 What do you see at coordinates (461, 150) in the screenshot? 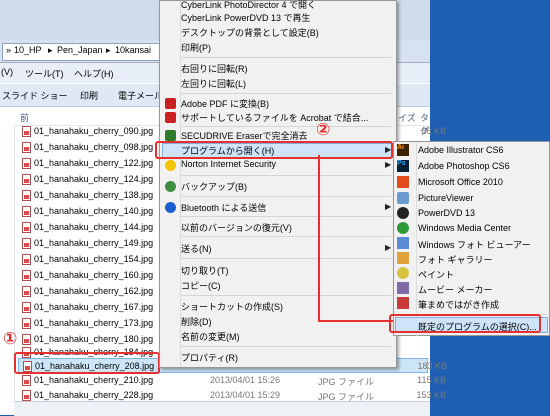
I see `submenu-item-illustrator: Adobe Illustrator CS6` at bounding box center [461, 150].